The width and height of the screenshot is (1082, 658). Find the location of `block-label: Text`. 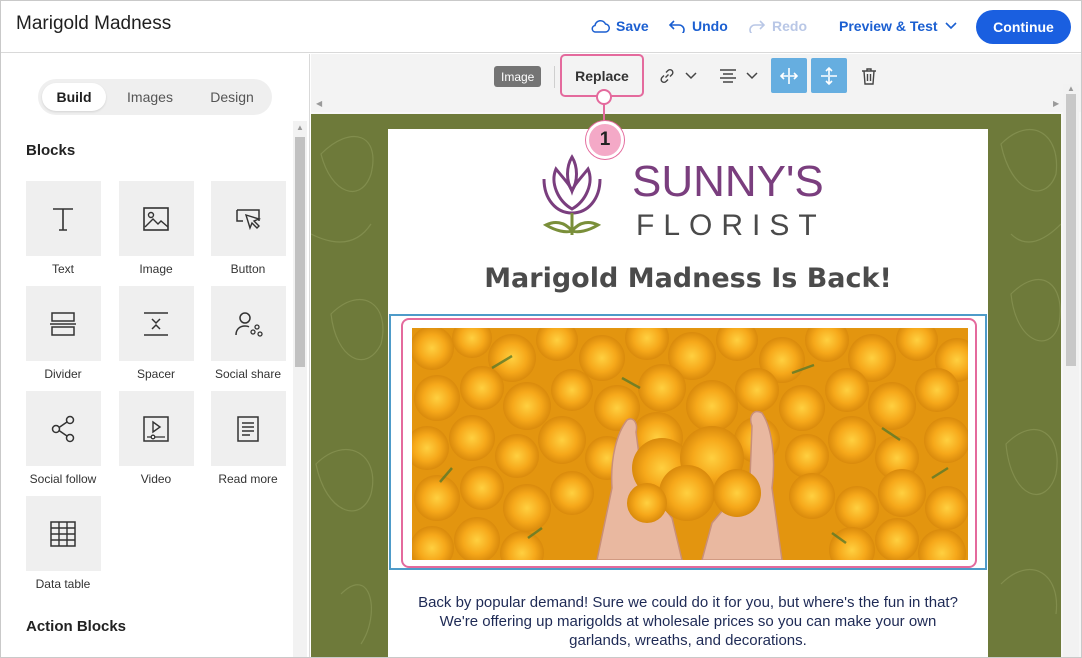

block-label: Text is located at coordinates (62, 269).